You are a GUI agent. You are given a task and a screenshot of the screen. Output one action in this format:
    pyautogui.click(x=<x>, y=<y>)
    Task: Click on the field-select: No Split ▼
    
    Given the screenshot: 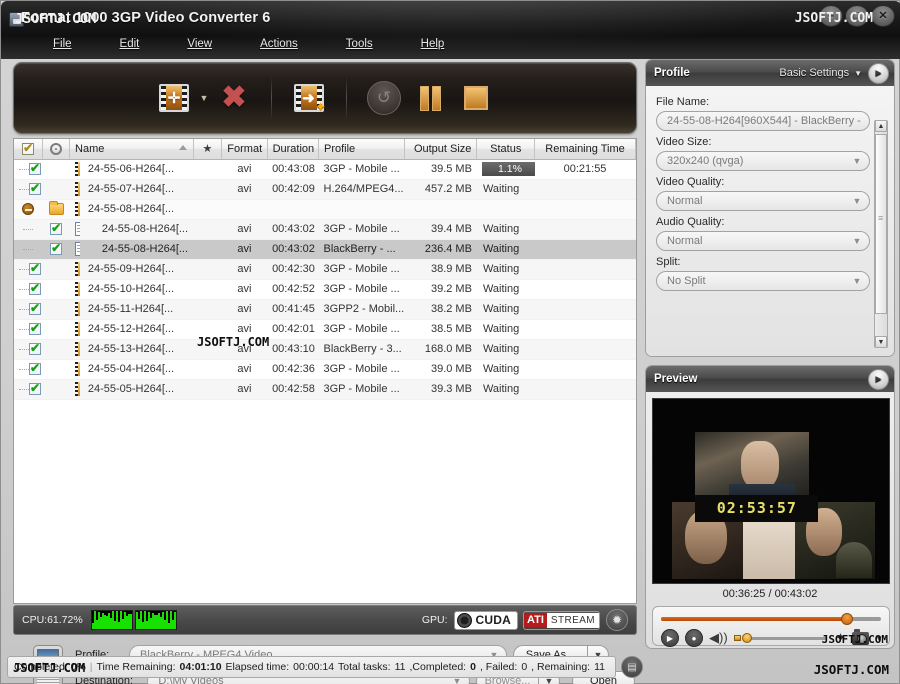 What is the action you would take?
    pyautogui.click(x=763, y=281)
    